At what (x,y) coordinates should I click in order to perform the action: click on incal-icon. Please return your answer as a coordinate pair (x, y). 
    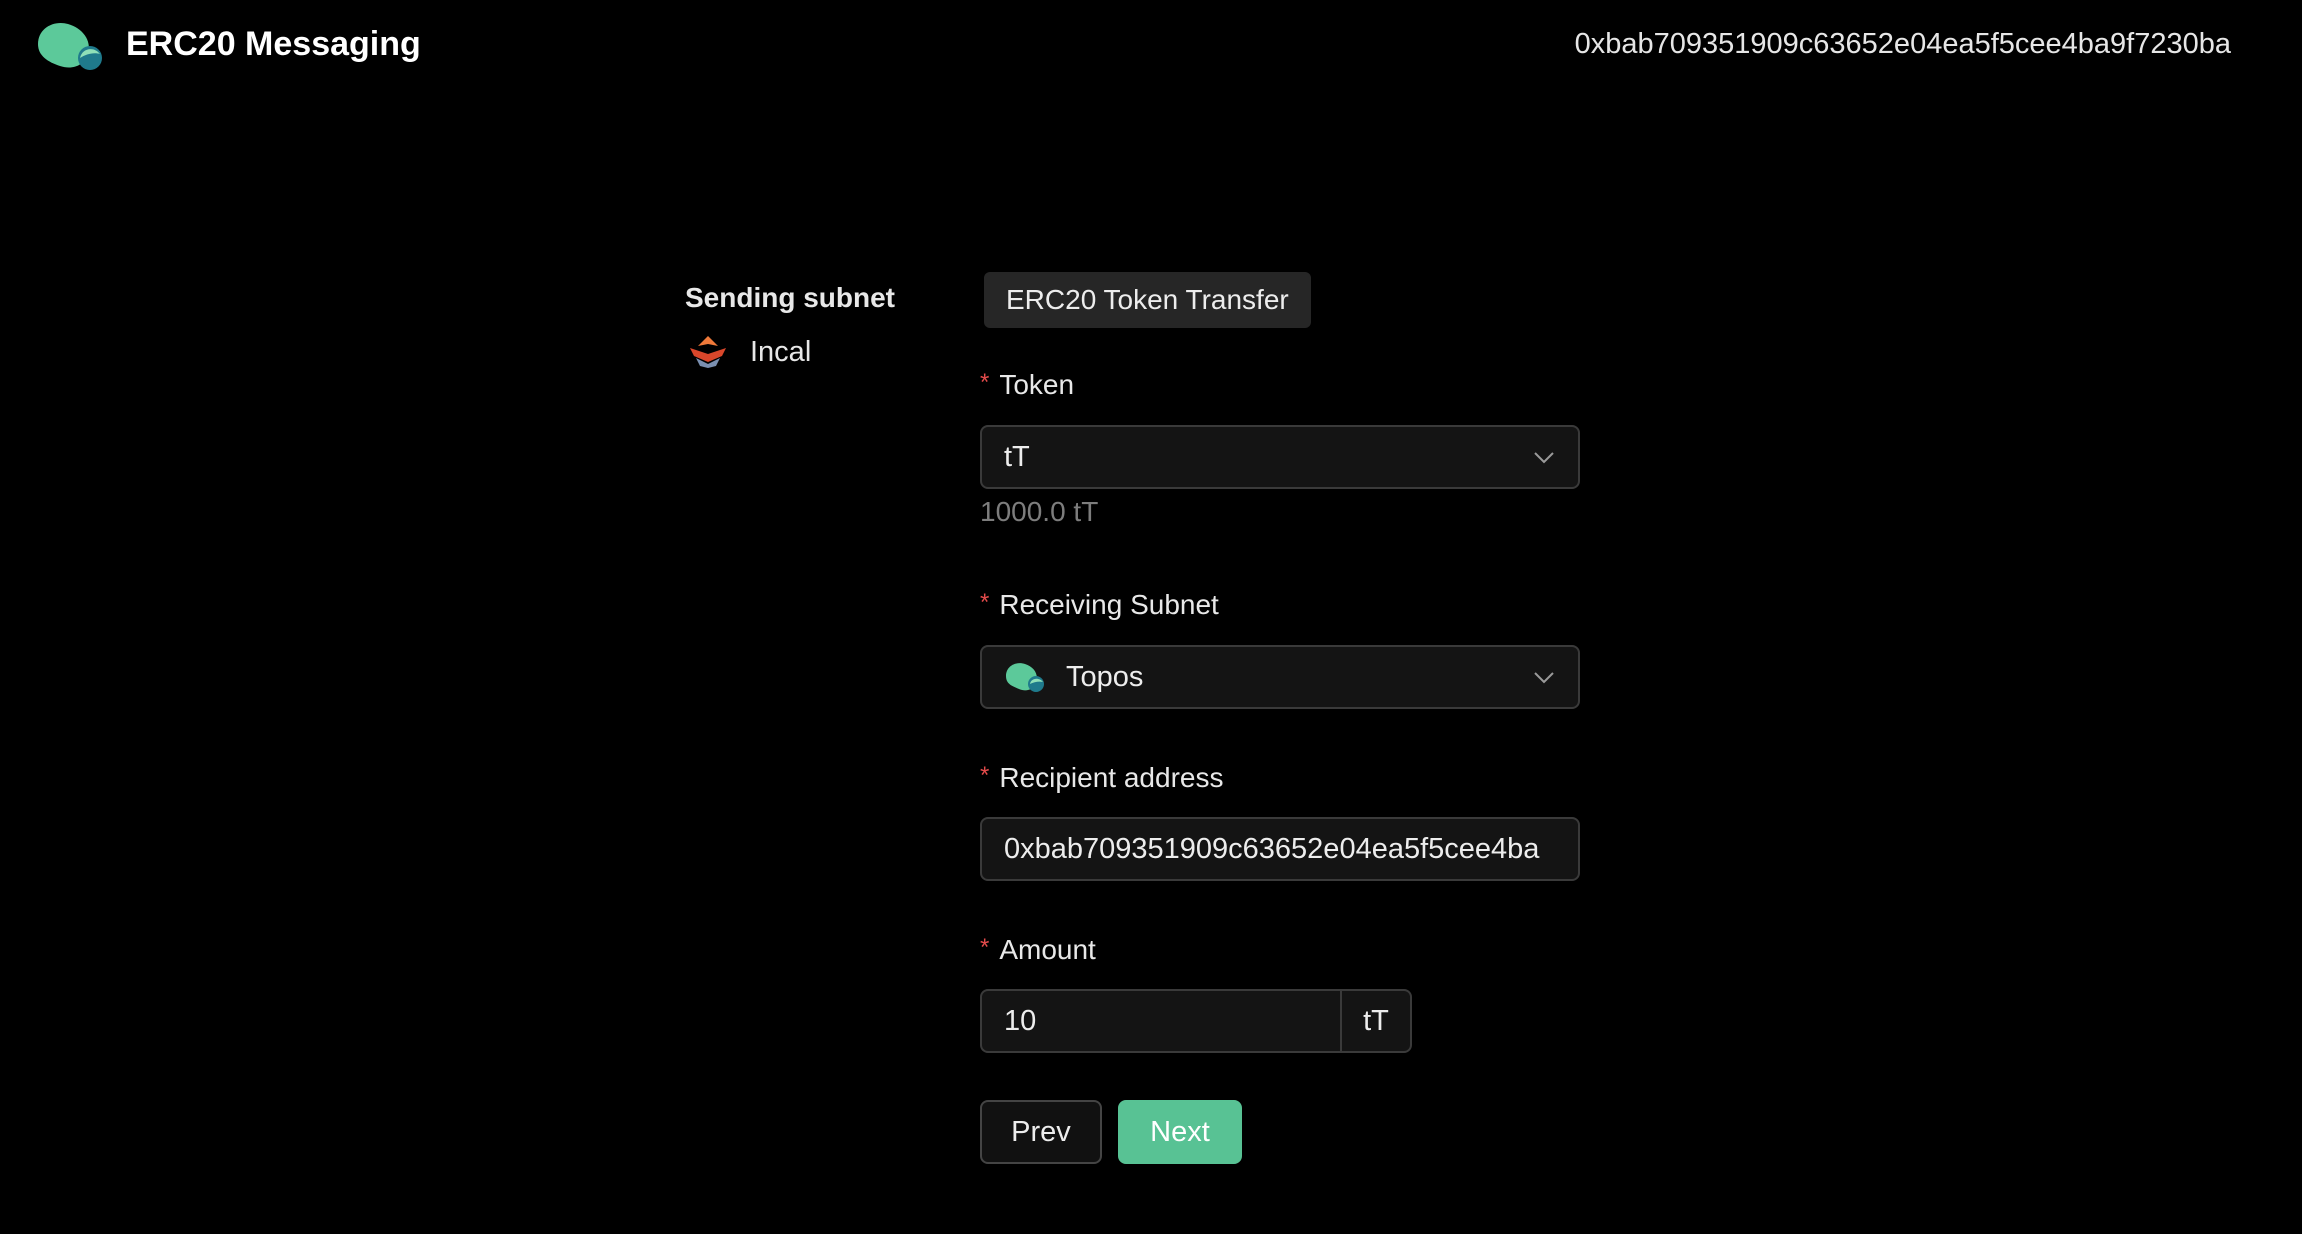
    Looking at the image, I should click on (708, 352).